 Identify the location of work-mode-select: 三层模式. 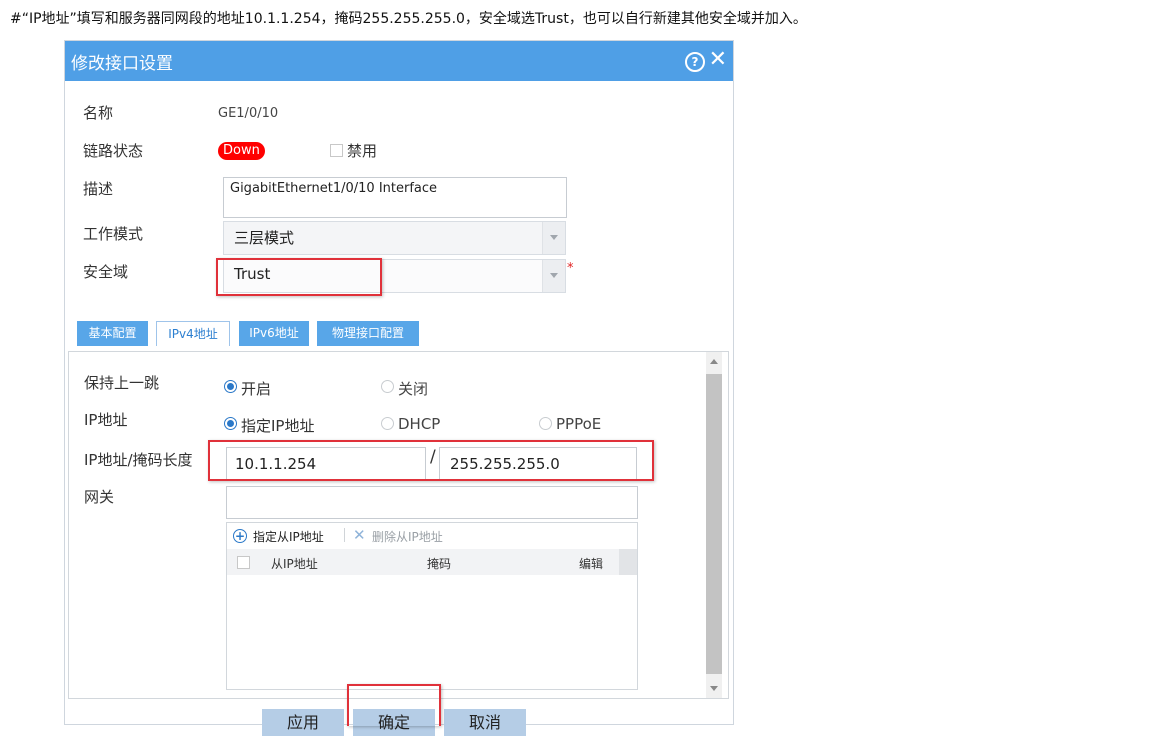
(394, 238).